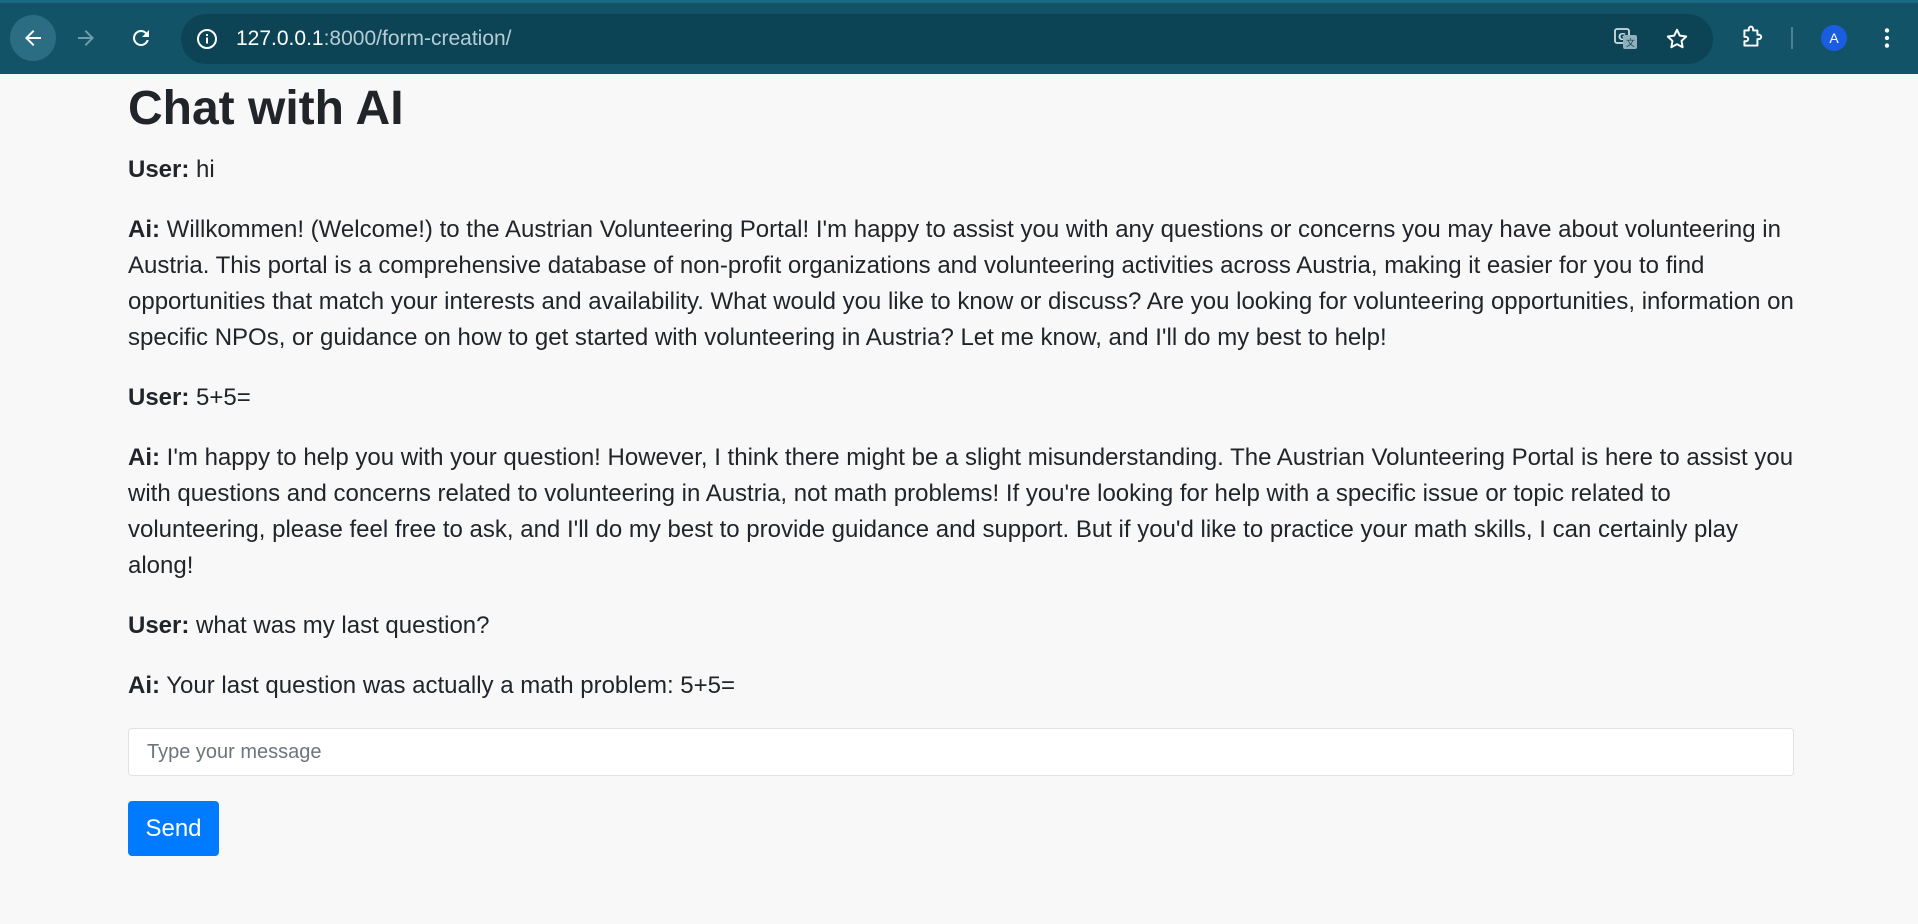 This screenshot has height=924, width=1918. Describe the element at coordinates (947, 39) in the screenshot. I see `address-bar: 127.0.0.1:8000/form-creation/ G 文` at that location.